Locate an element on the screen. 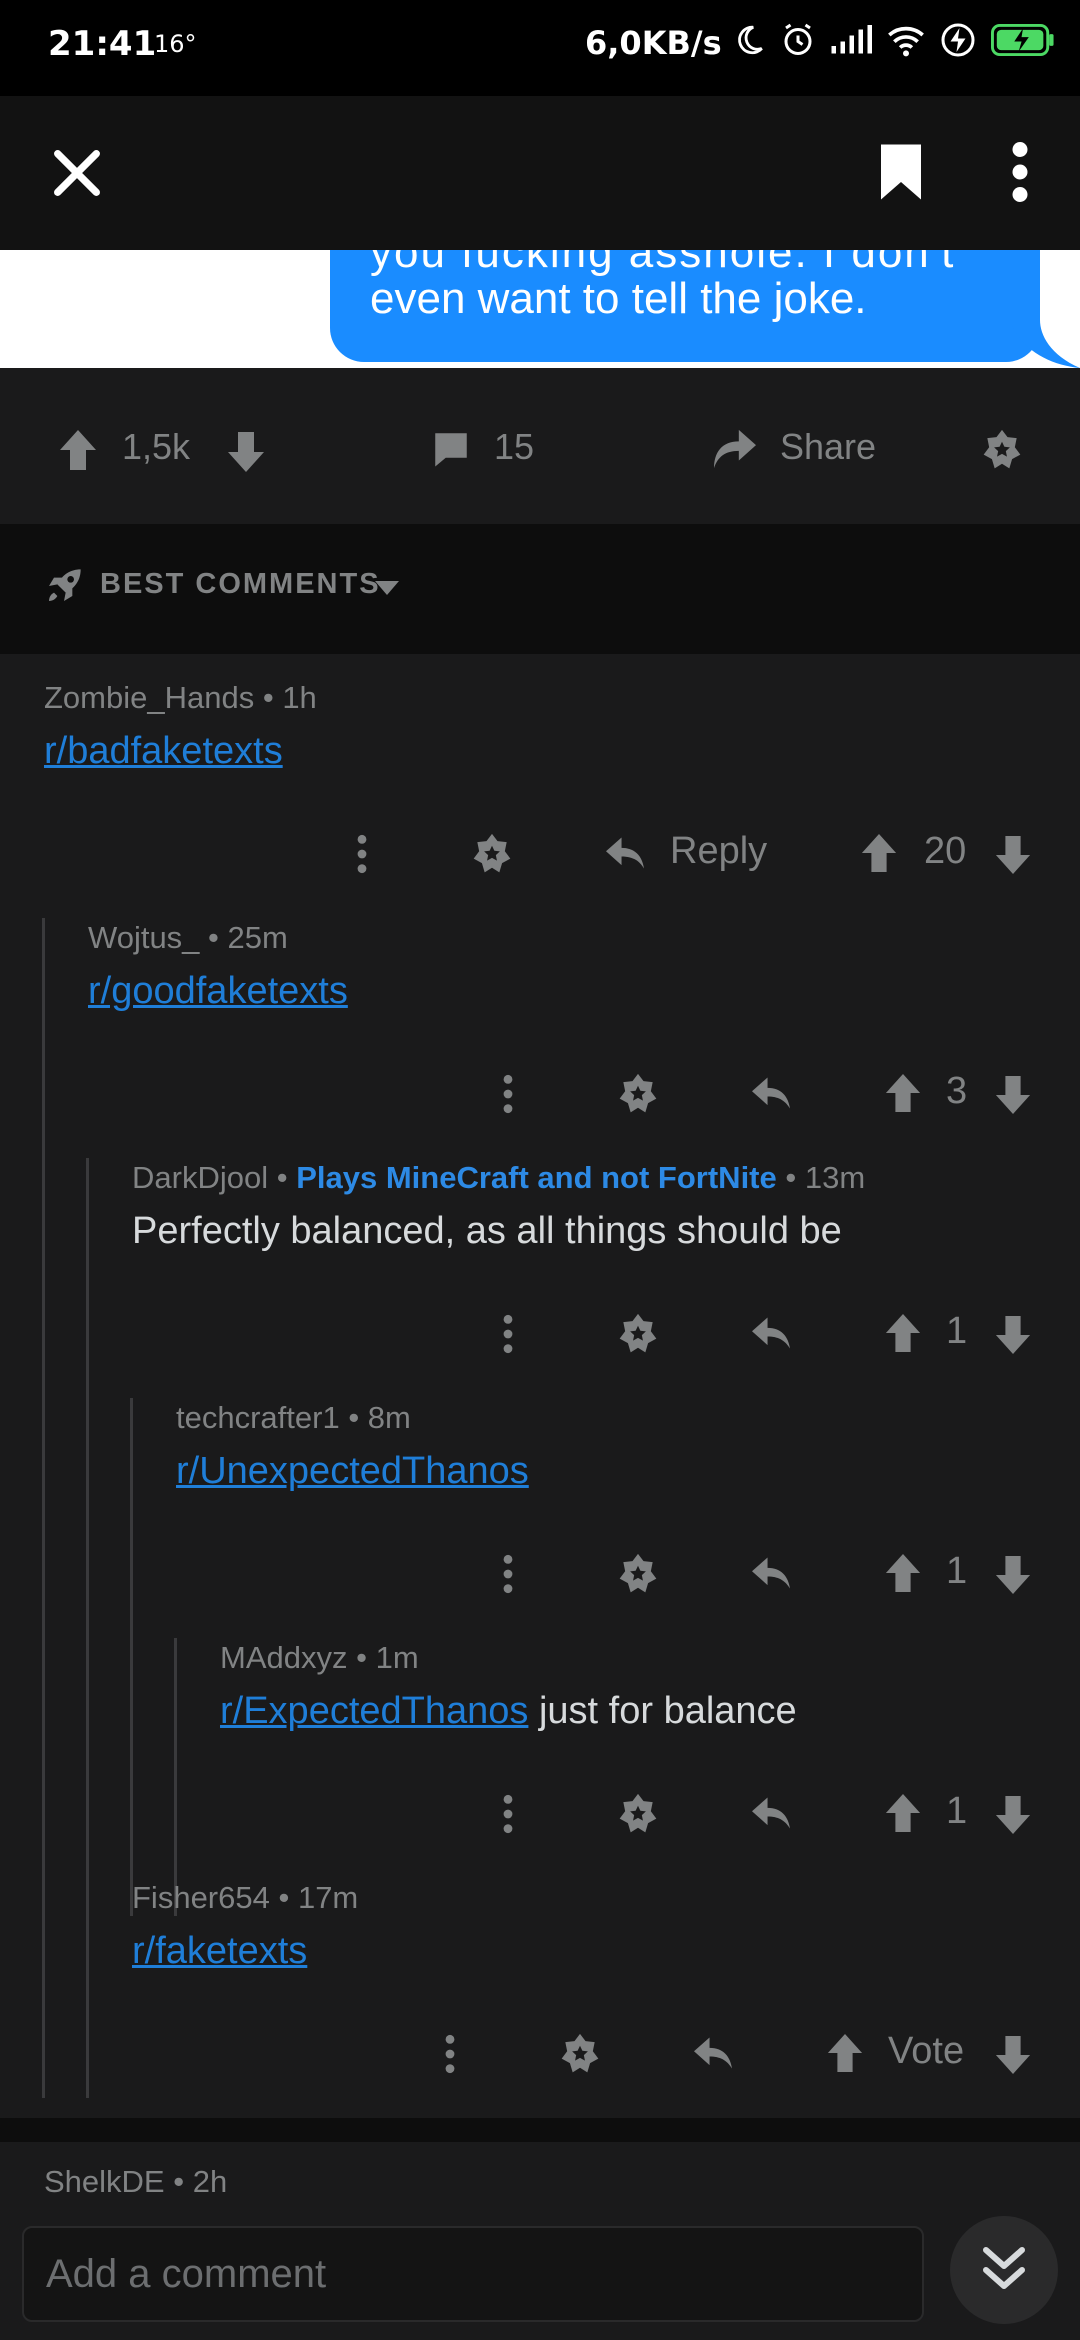 This screenshot has height=2340, width=1080. reply-button: Reply is located at coordinates (718, 851).